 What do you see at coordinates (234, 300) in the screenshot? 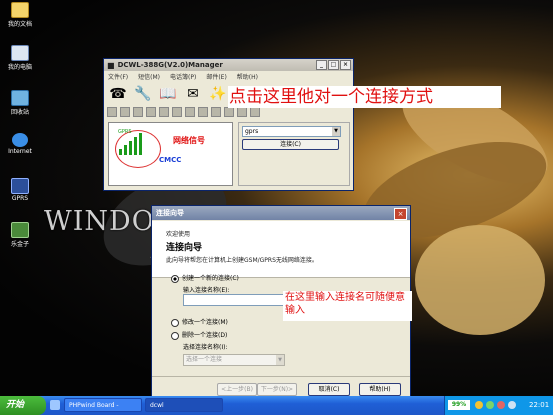
I see `connection-name-input` at bounding box center [234, 300].